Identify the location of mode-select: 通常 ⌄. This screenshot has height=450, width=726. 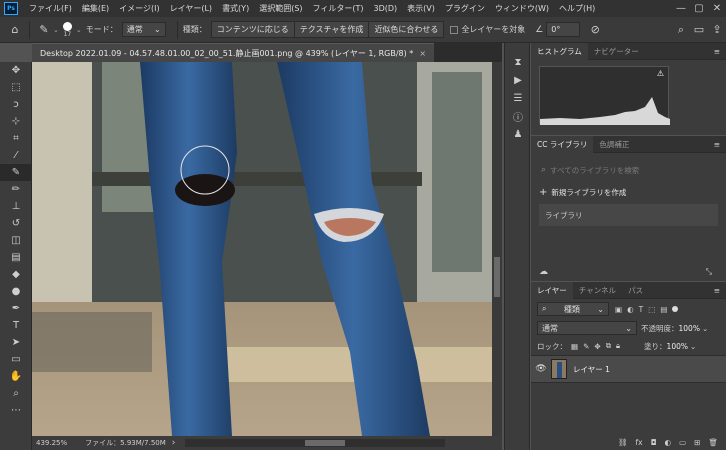
(143, 29).